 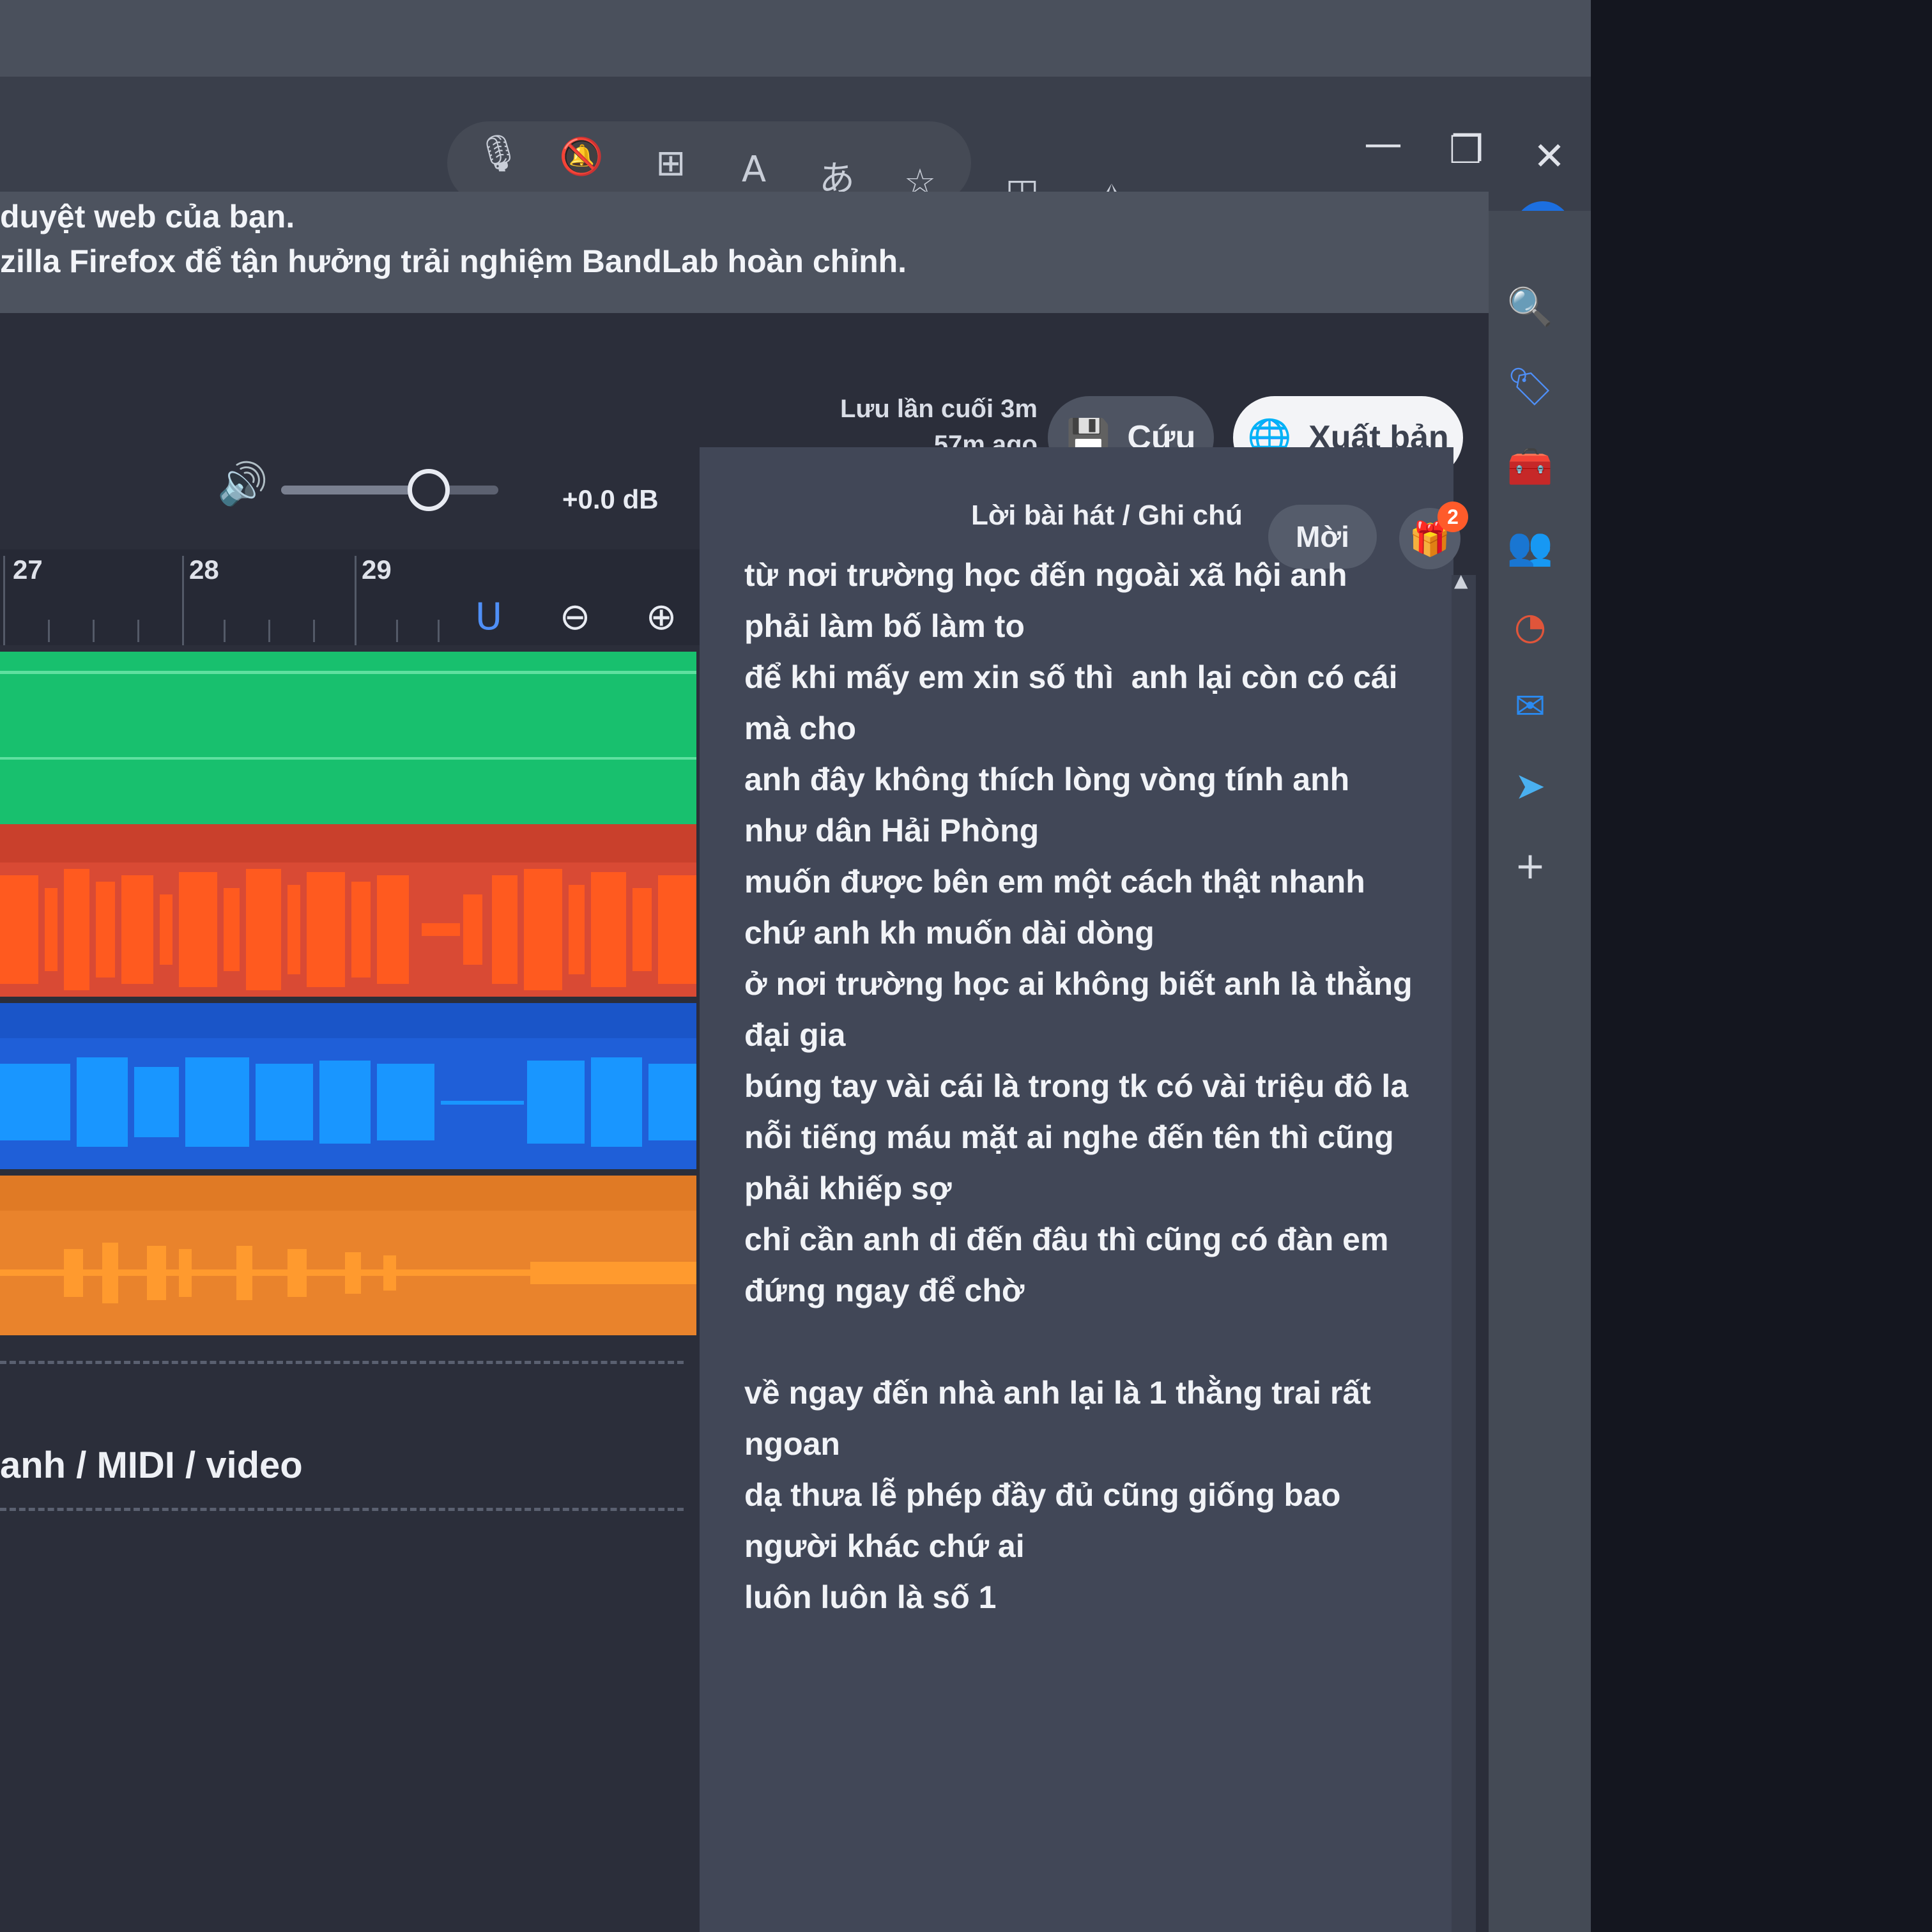 I want to click on scroll-up-arrow-icon: ▲, so click(x=1461, y=580).